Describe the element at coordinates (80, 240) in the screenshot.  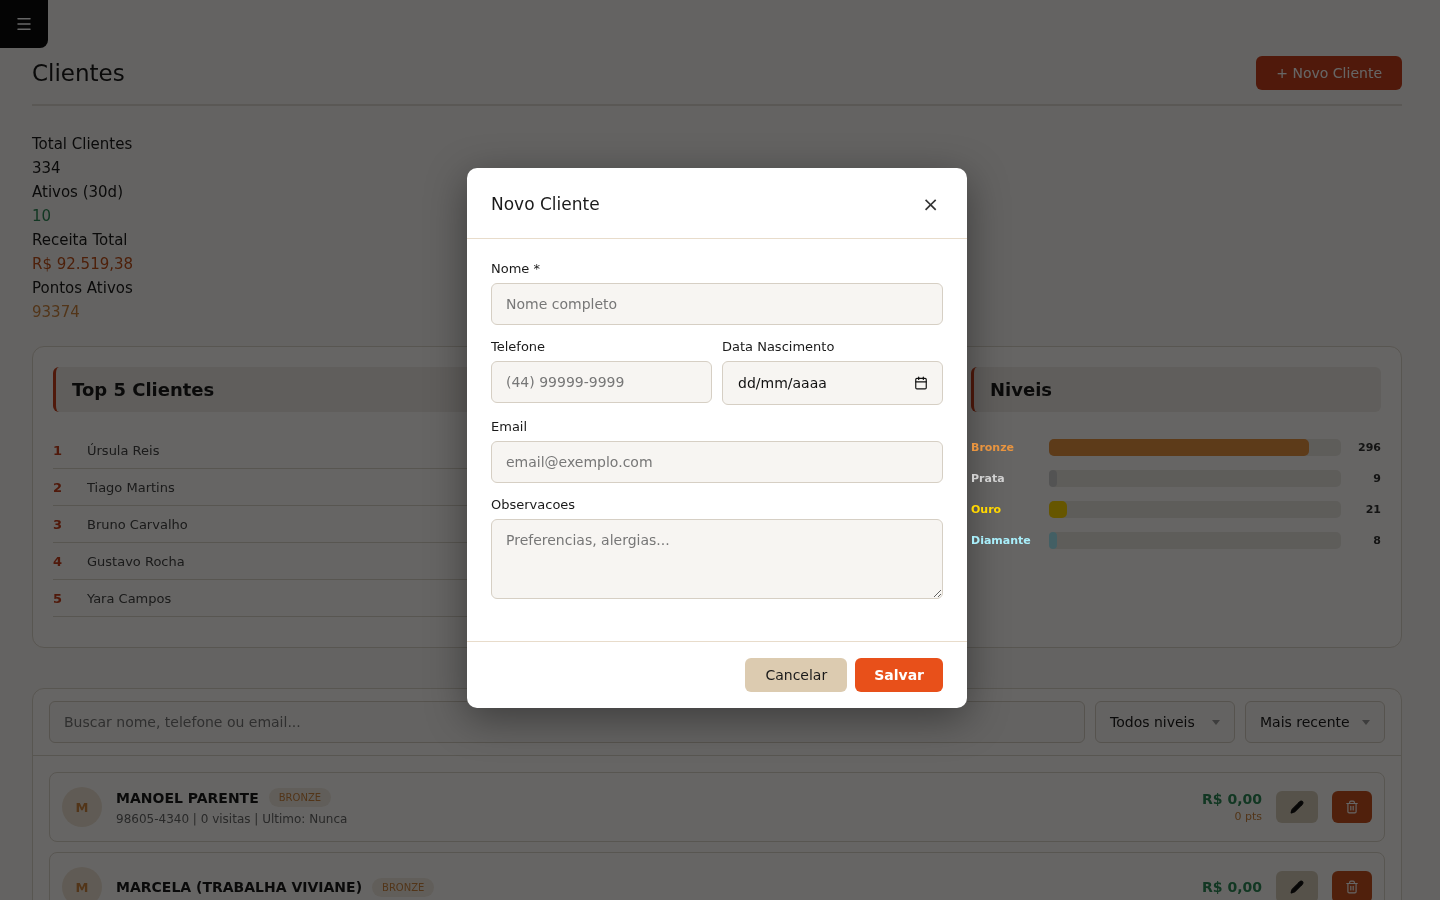
I see `stat-label: Receita Total` at that location.